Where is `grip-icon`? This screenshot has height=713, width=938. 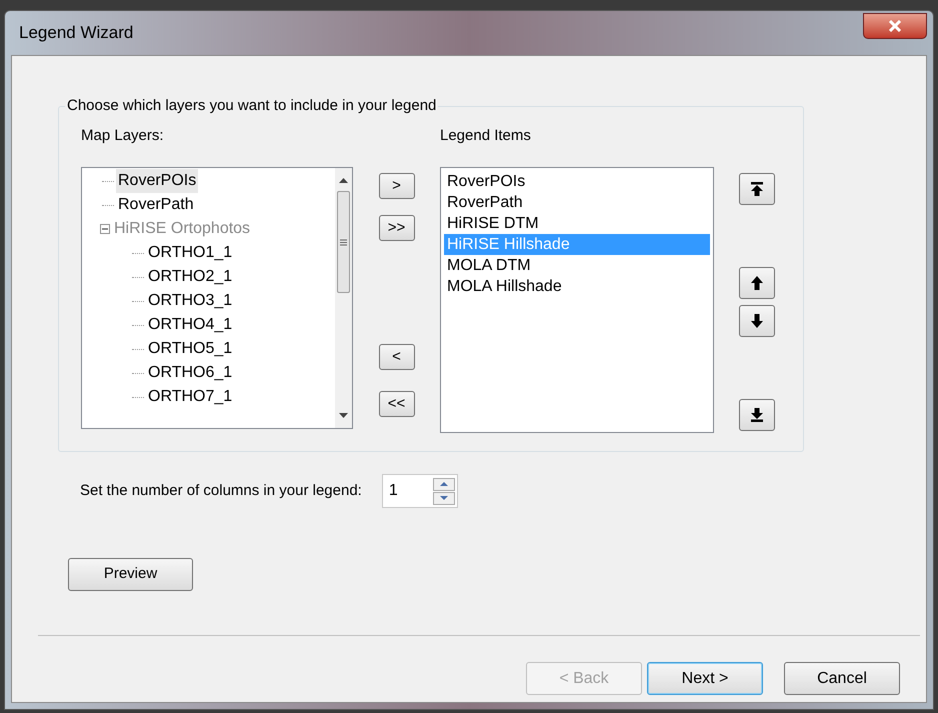 grip-icon is located at coordinates (343, 242).